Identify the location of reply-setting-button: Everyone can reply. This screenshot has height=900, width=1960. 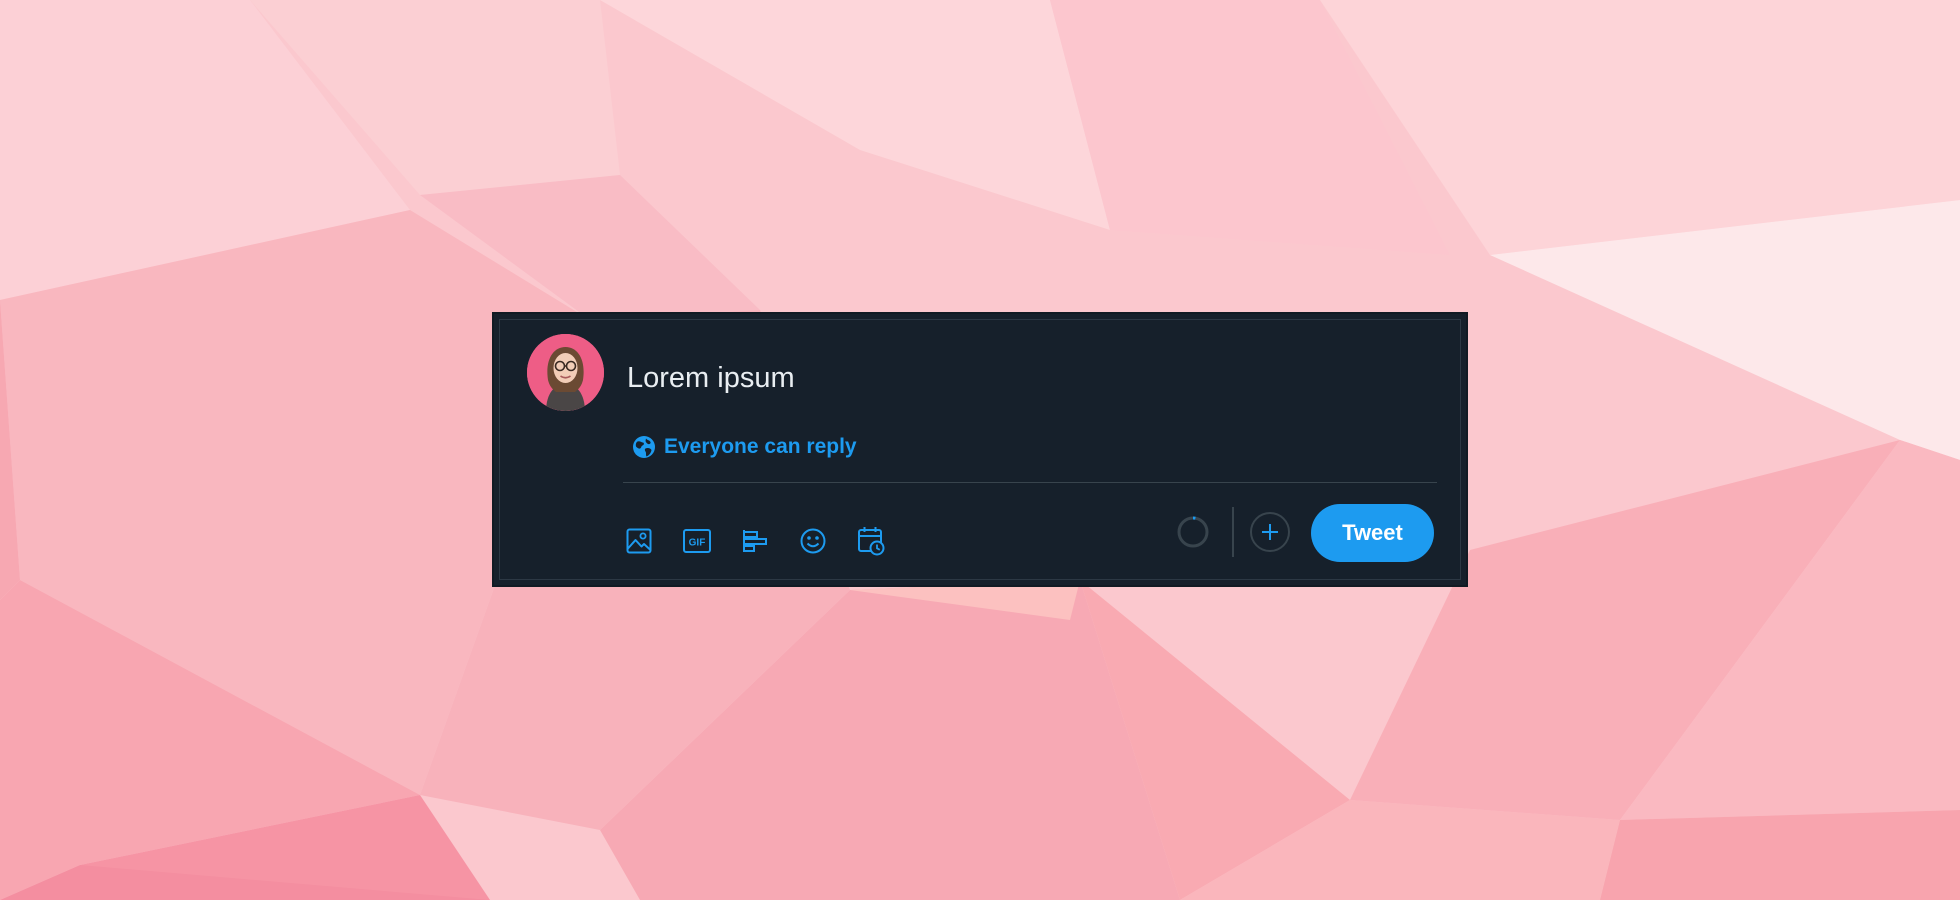
(744, 447).